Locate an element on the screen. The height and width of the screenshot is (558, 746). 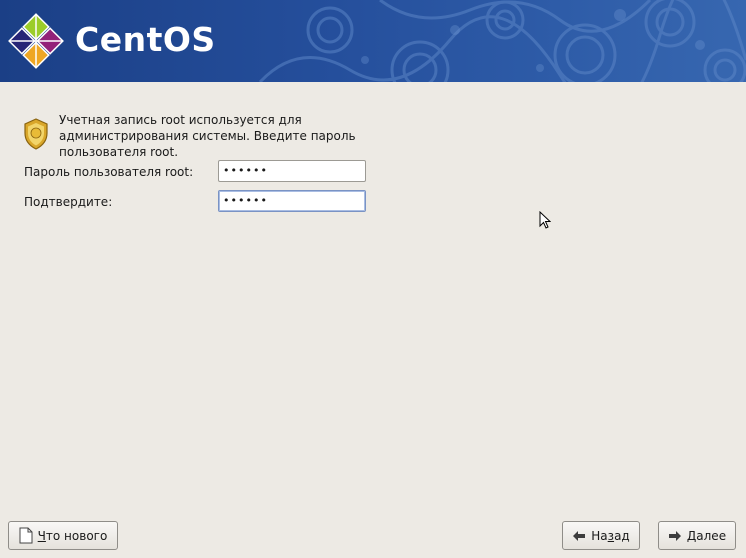
back-button: Назад is located at coordinates (601, 535).